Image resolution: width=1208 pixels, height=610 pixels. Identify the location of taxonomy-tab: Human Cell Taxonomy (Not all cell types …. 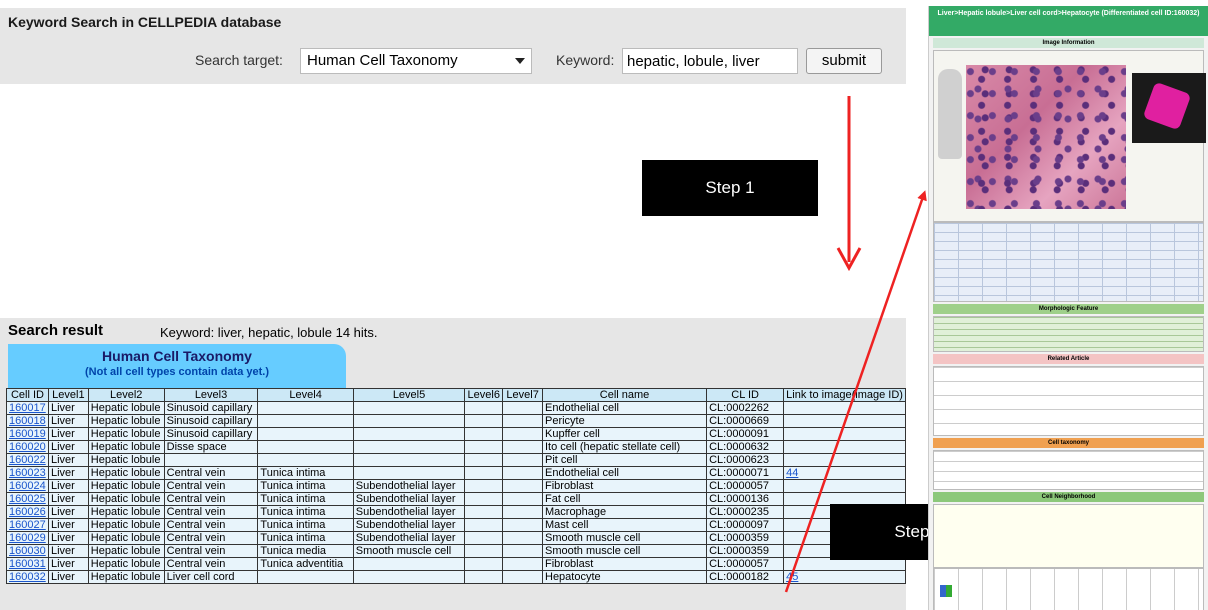
(177, 366).